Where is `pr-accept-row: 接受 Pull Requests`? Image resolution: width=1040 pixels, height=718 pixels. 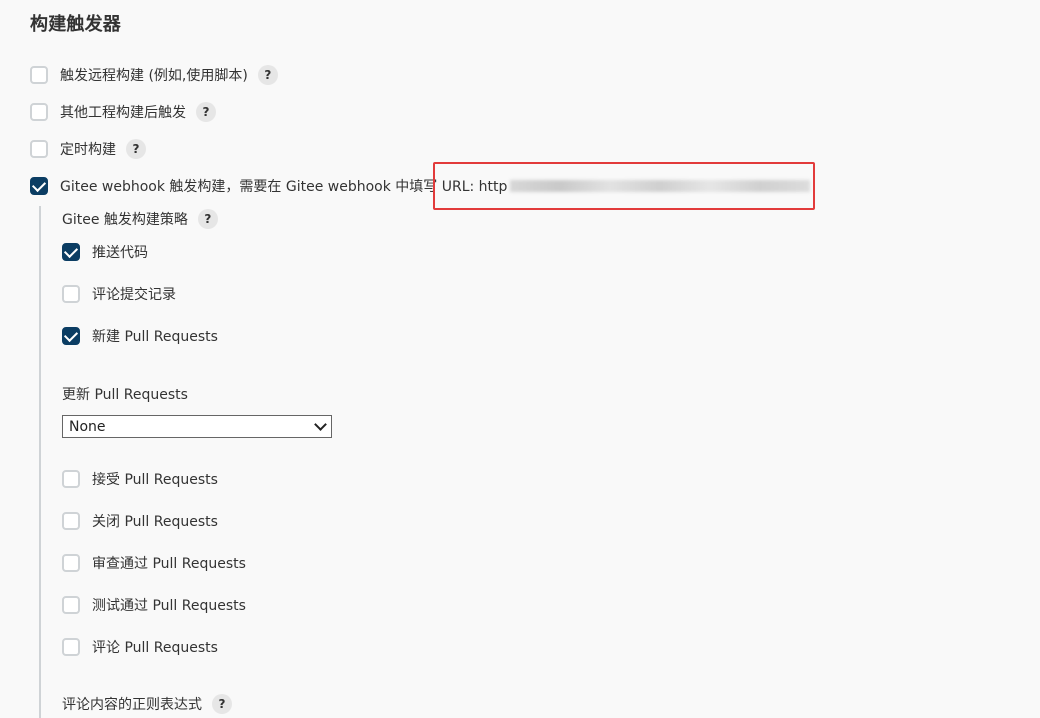 pr-accept-row: 接受 Pull Requests is located at coordinates (140, 479).